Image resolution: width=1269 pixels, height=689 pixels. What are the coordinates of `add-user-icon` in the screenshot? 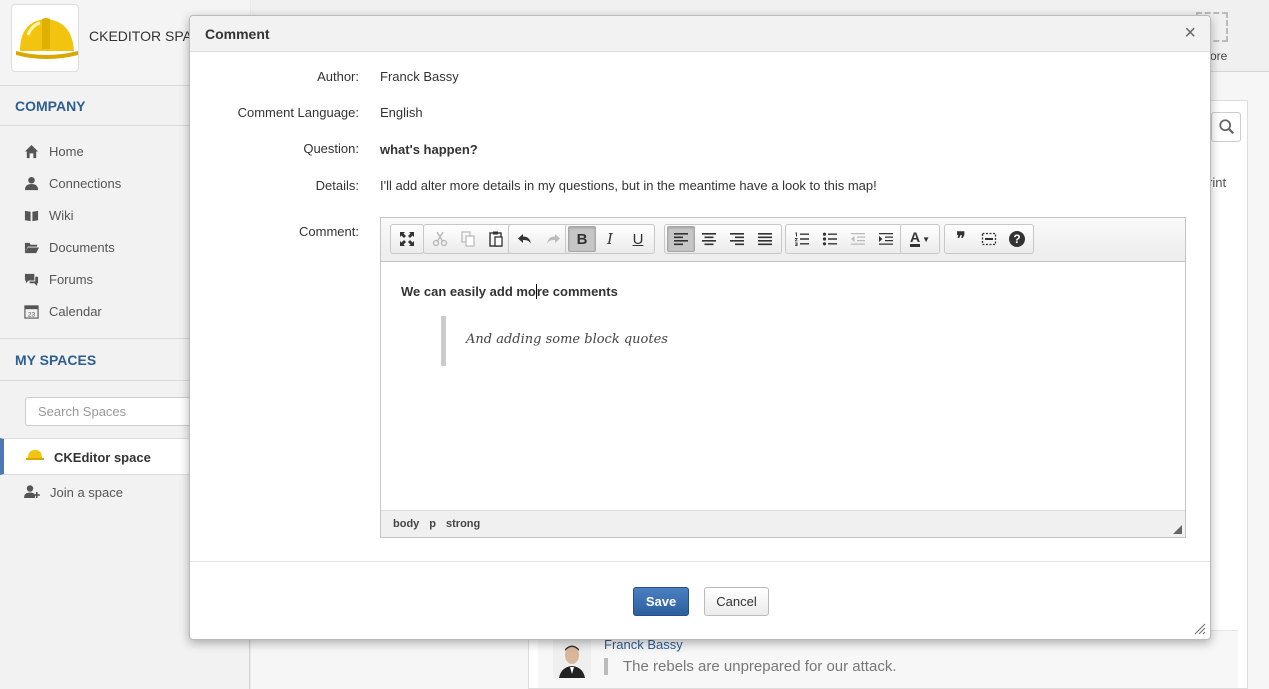 It's located at (32, 491).